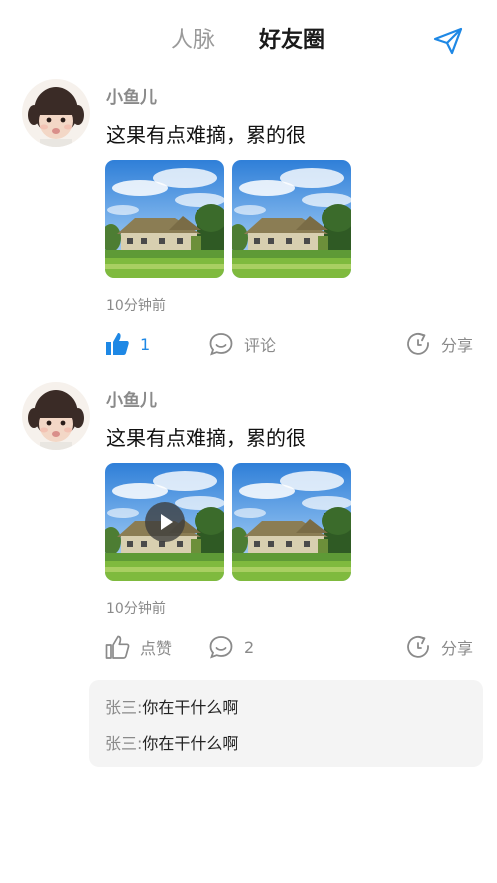 The height and width of the screenshot is (883, 497). I want to click on comment-button: 2, so click(231, 647).